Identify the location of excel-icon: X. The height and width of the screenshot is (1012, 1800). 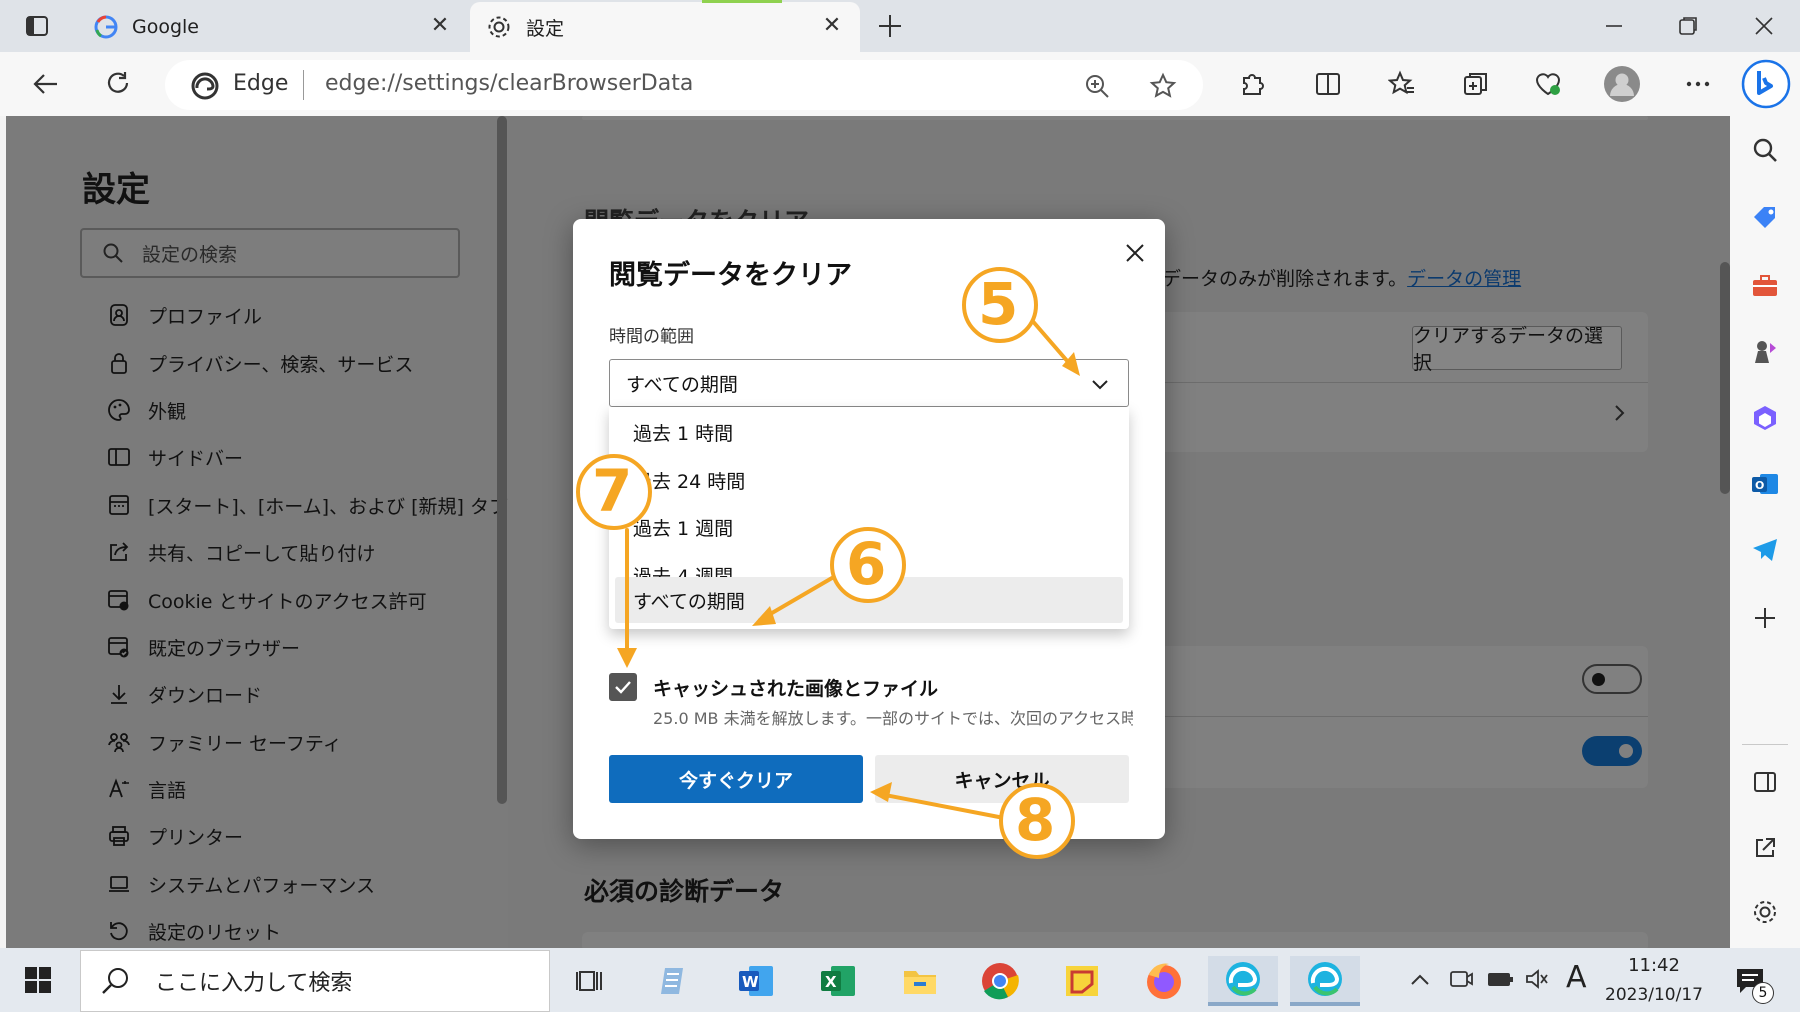
(838, 981).